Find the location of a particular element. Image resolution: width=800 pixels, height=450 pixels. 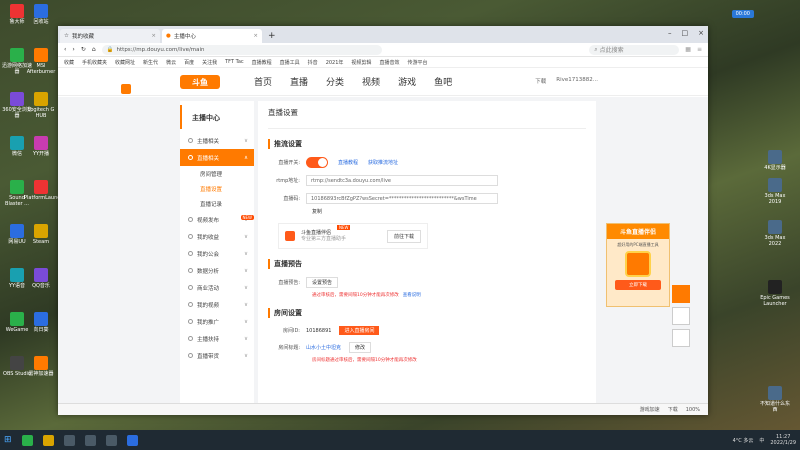

nav-item: 视频 is located at coordinates (371, 81).